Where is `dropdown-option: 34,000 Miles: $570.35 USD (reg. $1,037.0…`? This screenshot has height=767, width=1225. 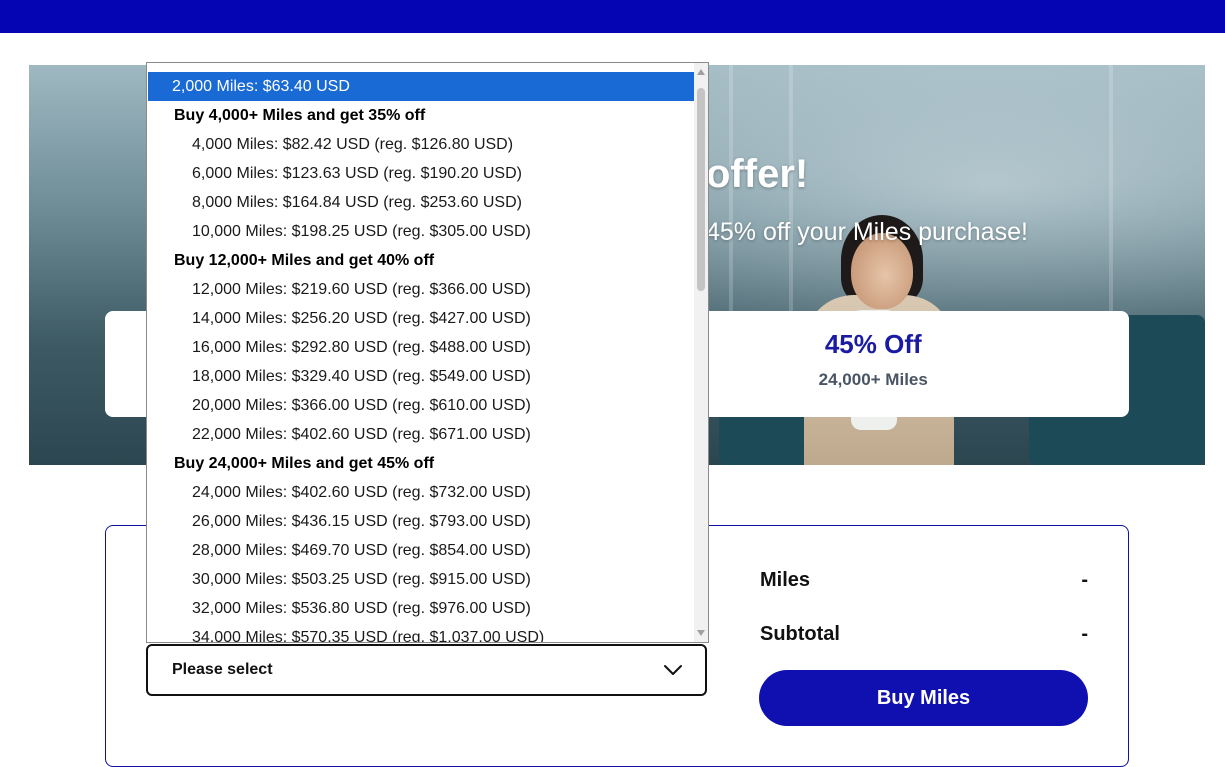
dropdown-option: 34,000 Miles: $570.35 USD (reg. $1,037.0… is located at coordinates (422, 632).